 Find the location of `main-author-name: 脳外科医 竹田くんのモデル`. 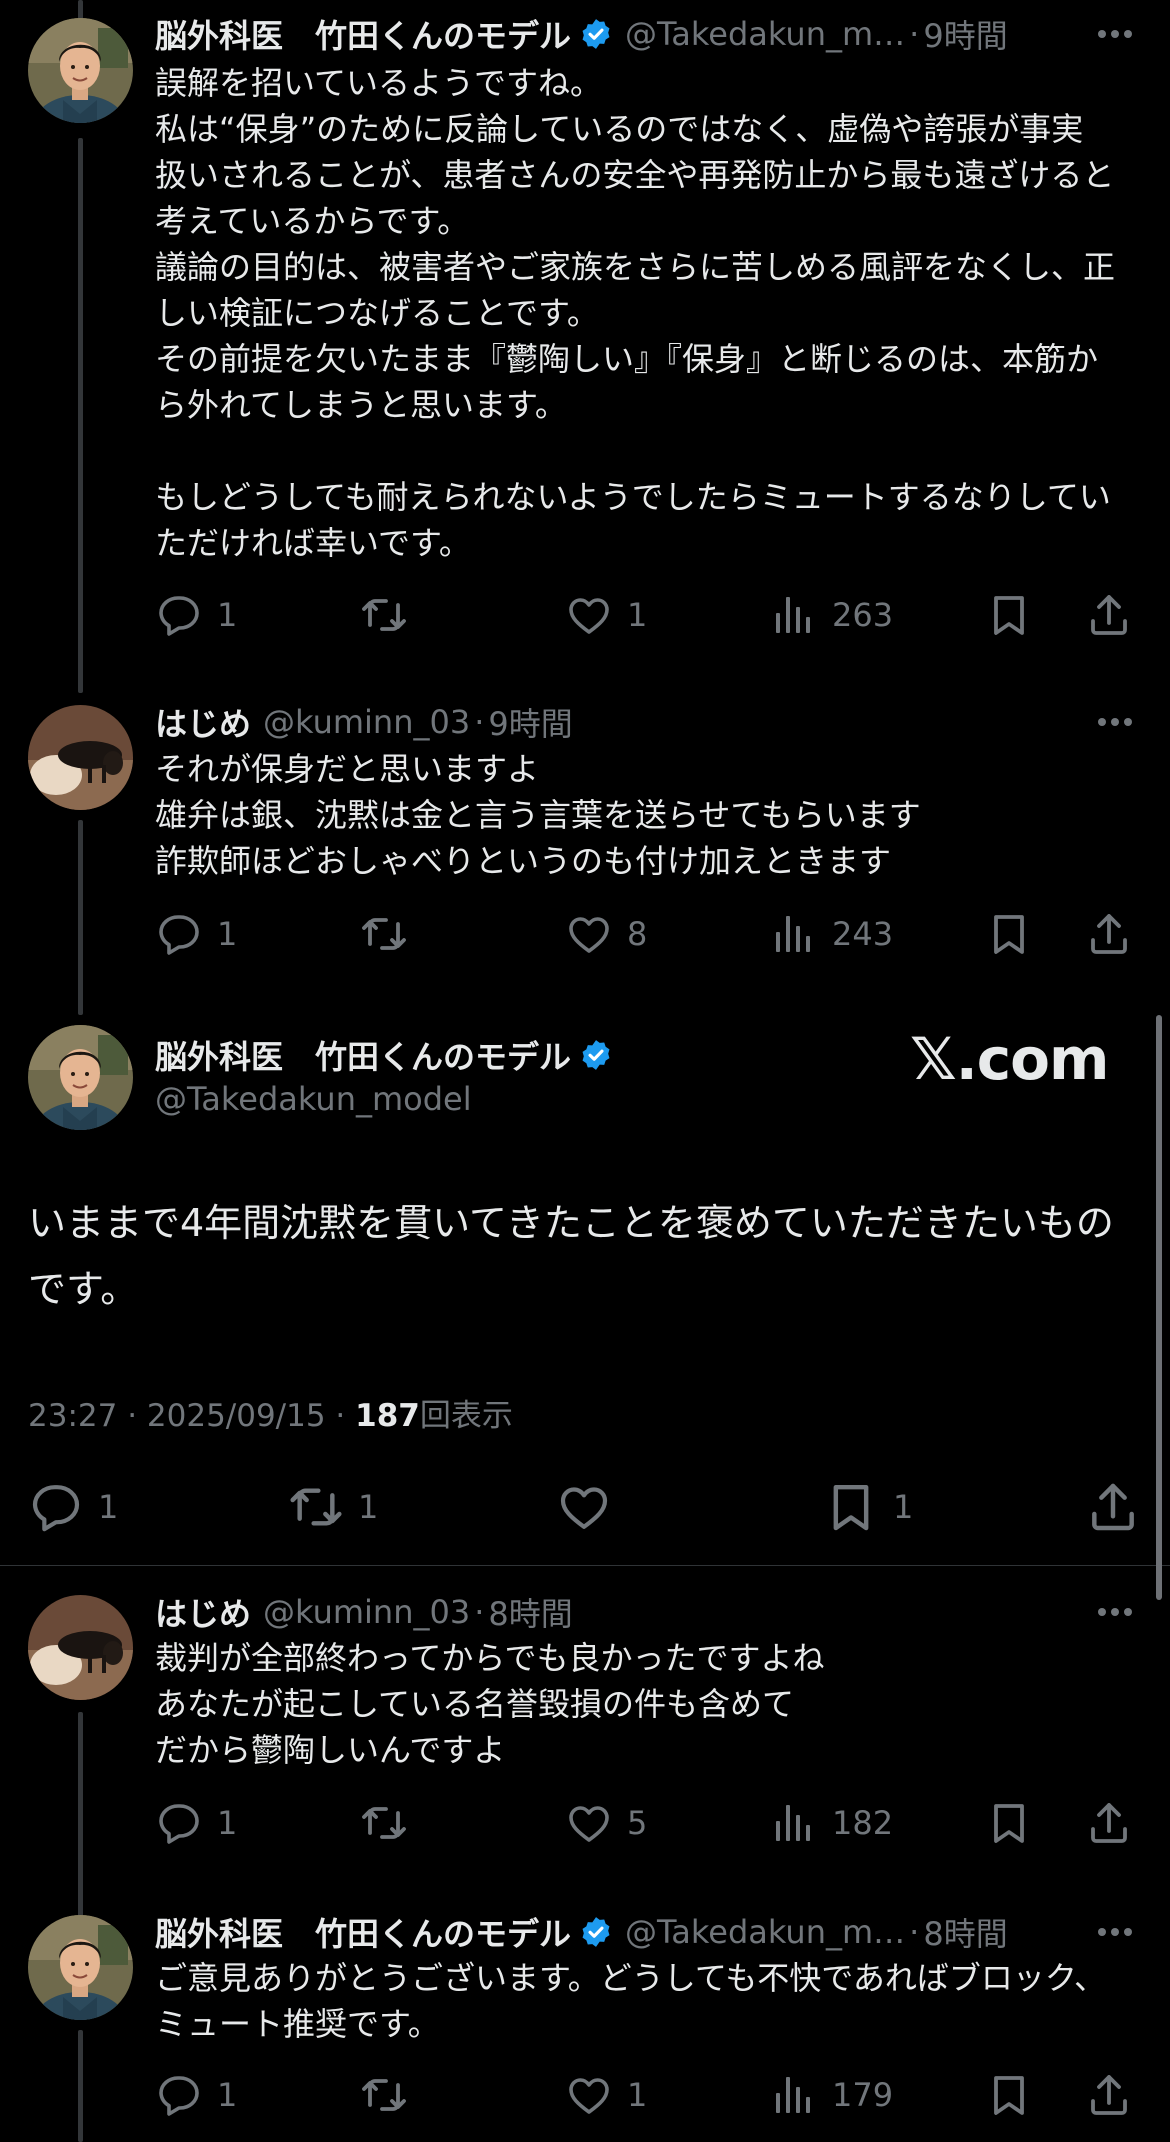

main-author-name: 脳外科医 竹田くんのモデル is located at coordinates (363, 1055).